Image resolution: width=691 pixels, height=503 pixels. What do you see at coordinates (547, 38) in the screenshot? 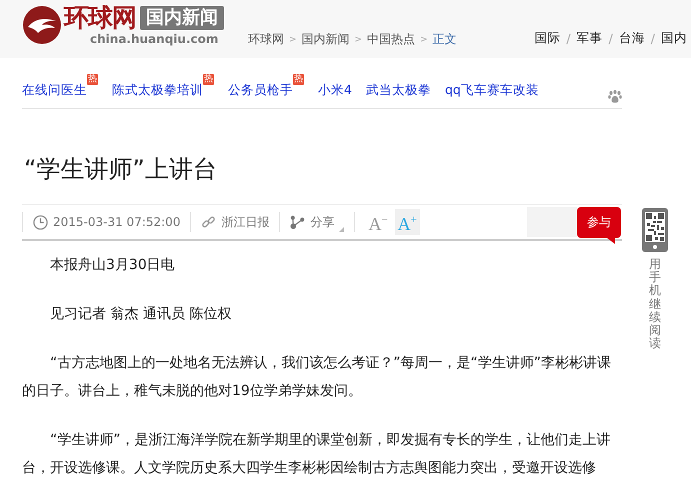
I see `nav-link: 国际` at bounding box center [547, 38].